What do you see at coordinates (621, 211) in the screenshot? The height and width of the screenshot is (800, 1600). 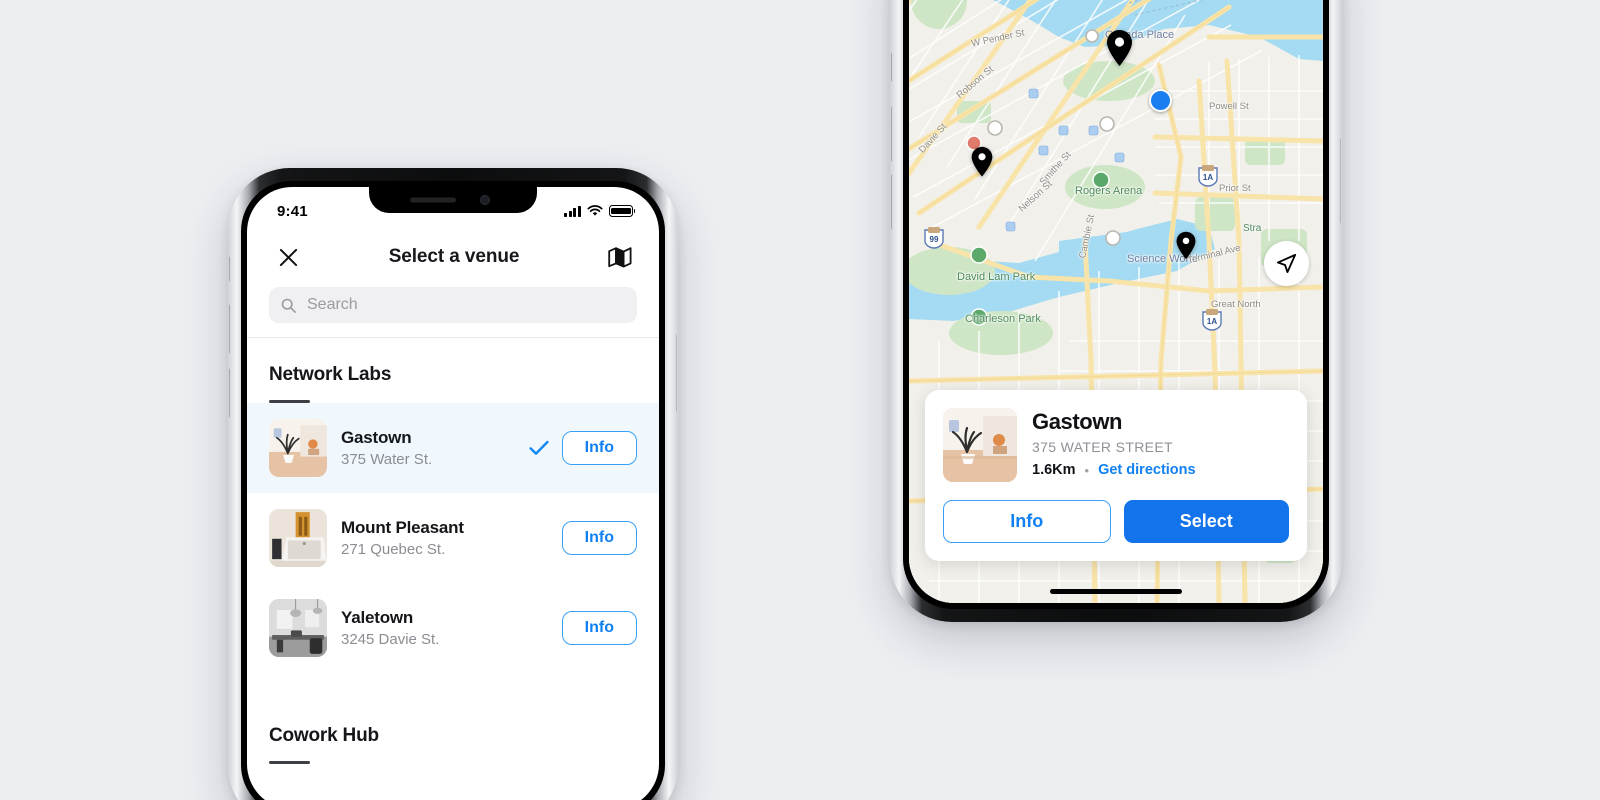 I see `battery-full-icon` at bounding box center [621, 211].